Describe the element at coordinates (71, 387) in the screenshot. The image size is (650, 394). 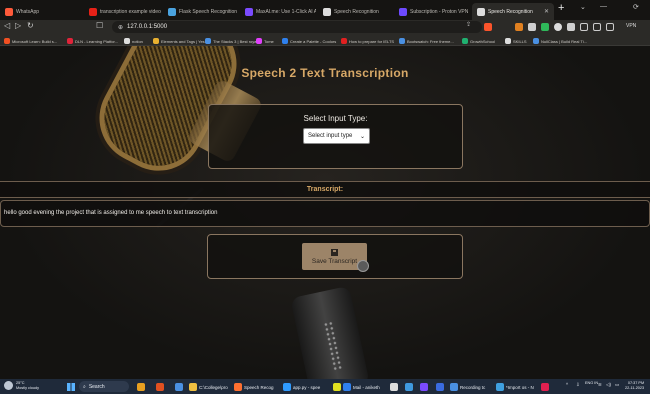
I see `windows-start-icon` at that location.